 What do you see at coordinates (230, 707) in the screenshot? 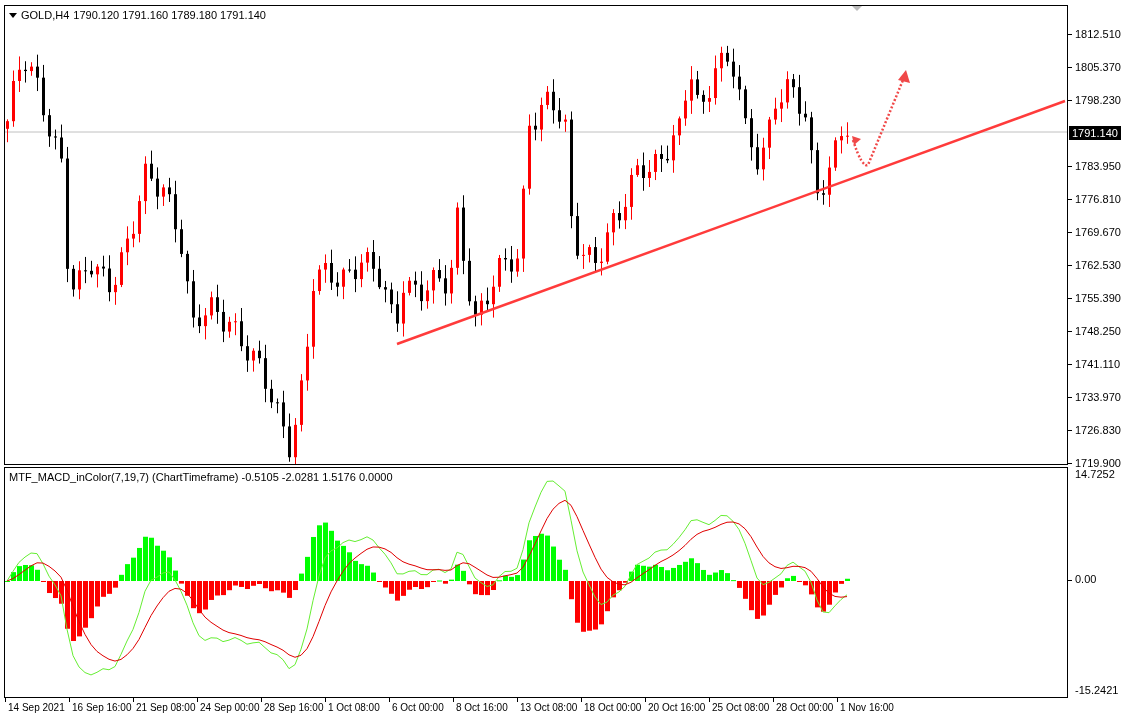
I see `time-axis-label: 24 Sep 00:00` at bounding box center [230, 707].